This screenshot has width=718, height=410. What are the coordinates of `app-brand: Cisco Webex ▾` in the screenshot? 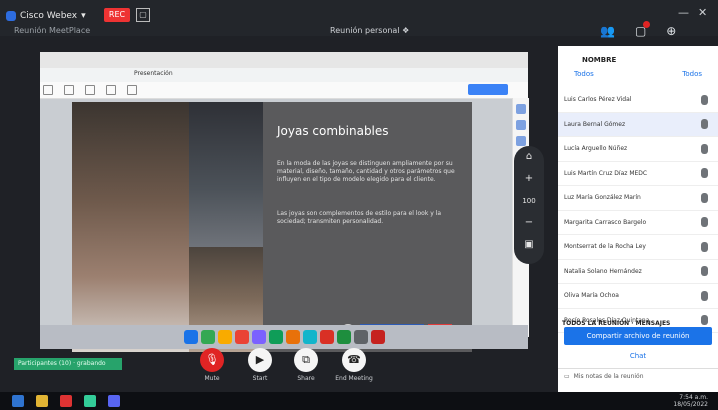 It's located at (46, 16).